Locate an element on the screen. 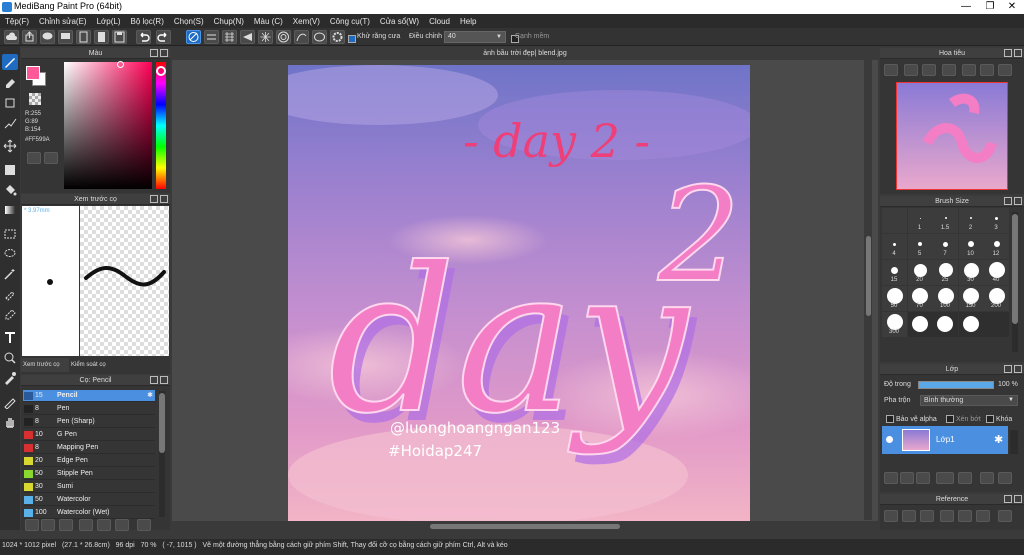 This screenshot has width=1024, height=555. bucket-tool-icon is located at coordinates (10, 190).